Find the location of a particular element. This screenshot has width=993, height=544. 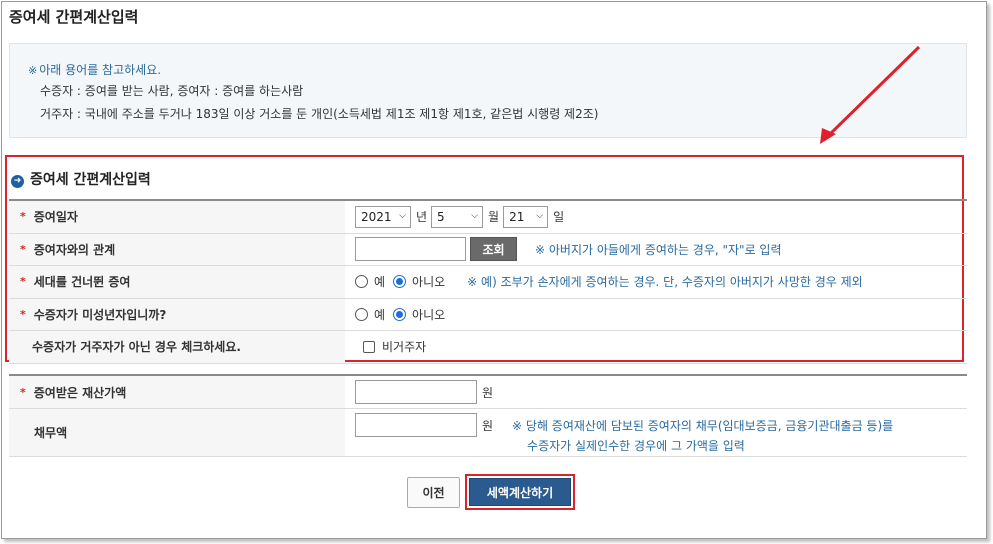

row-gift-amount: * 증여받은 재산가액 원 is located at coordinates (488, 392).